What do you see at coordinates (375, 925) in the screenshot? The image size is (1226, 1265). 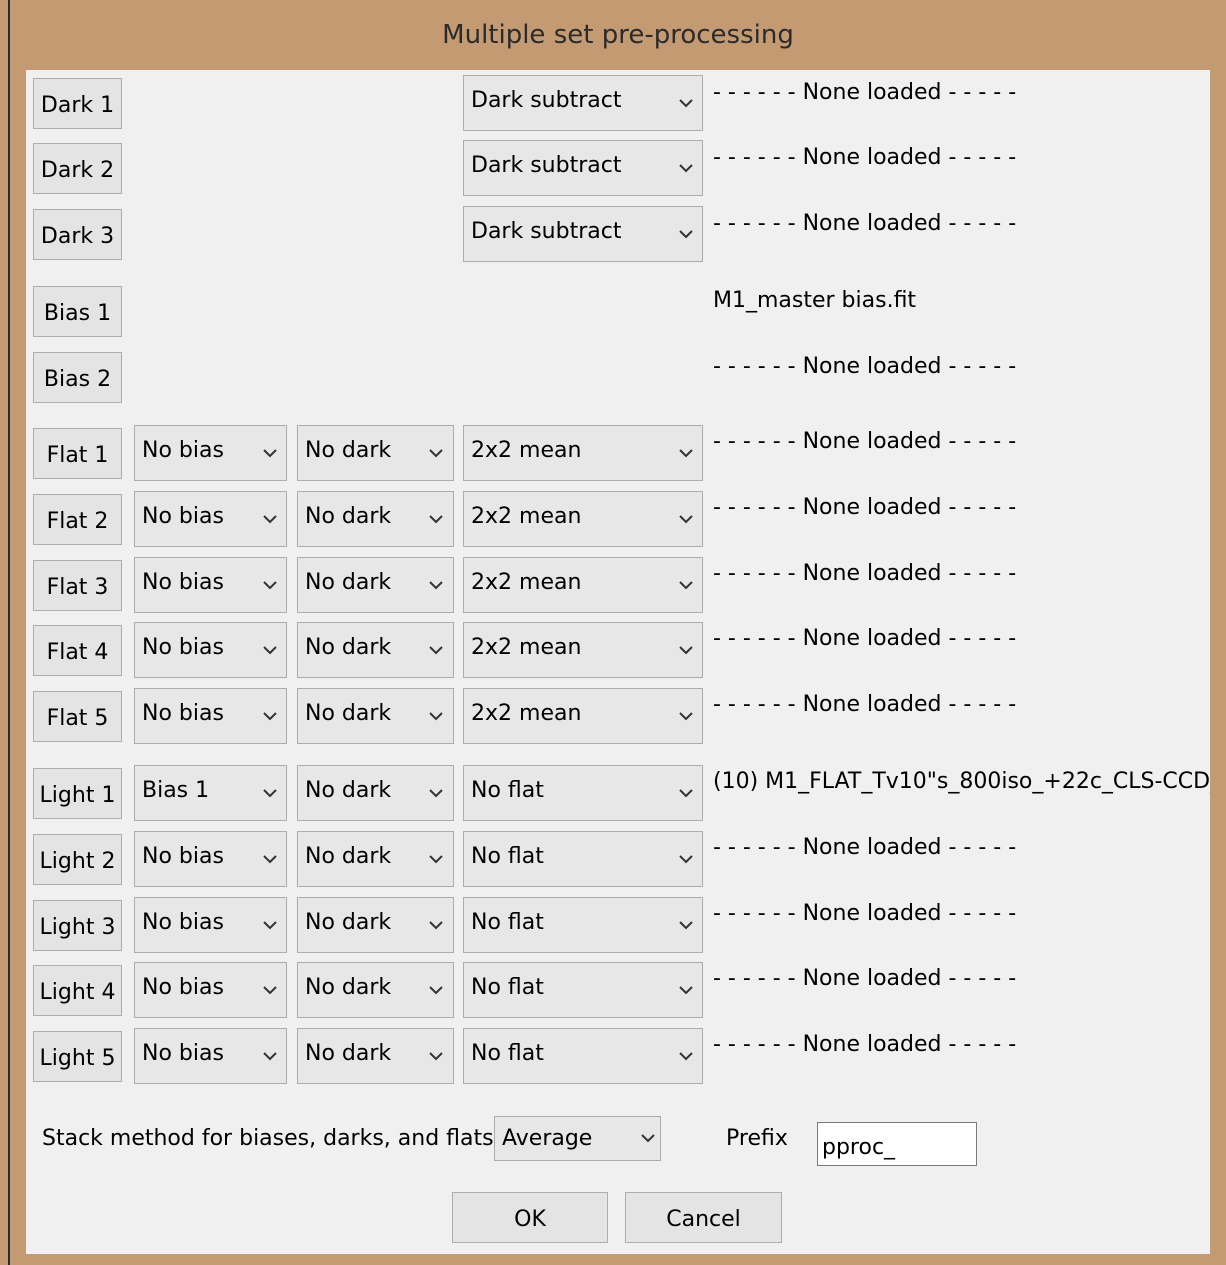 I see `light-3-dark-select: No dark` at bounding box center [375, 925].